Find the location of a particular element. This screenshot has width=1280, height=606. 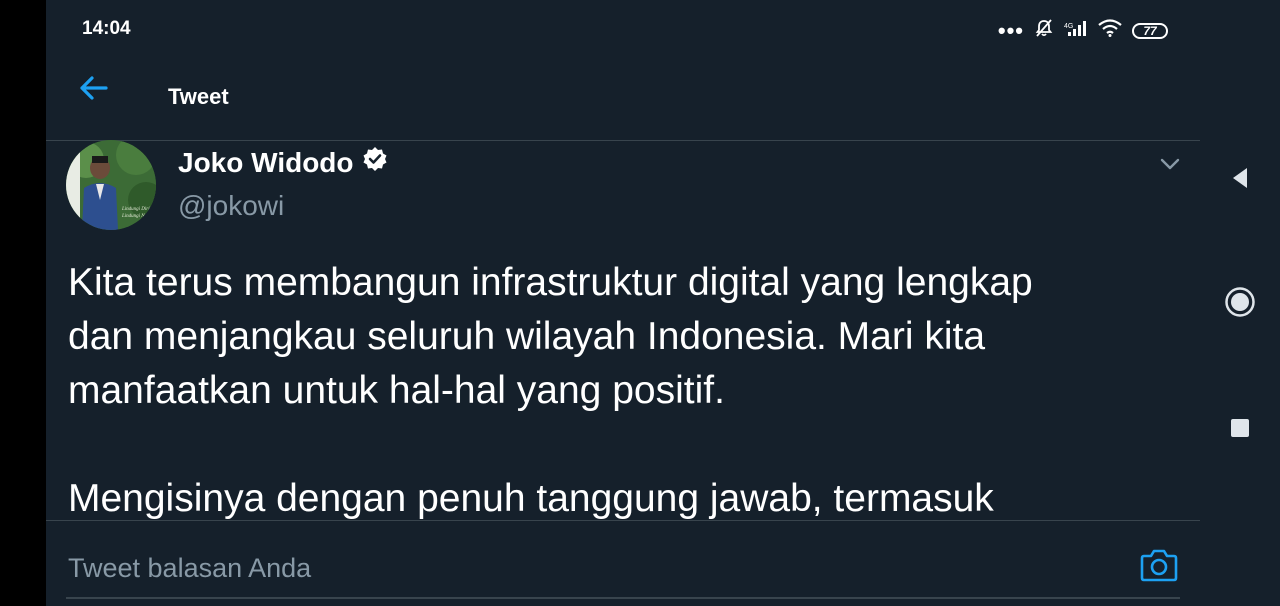

svg-text: Lindungi Diri is located at coordinates (135, 209).